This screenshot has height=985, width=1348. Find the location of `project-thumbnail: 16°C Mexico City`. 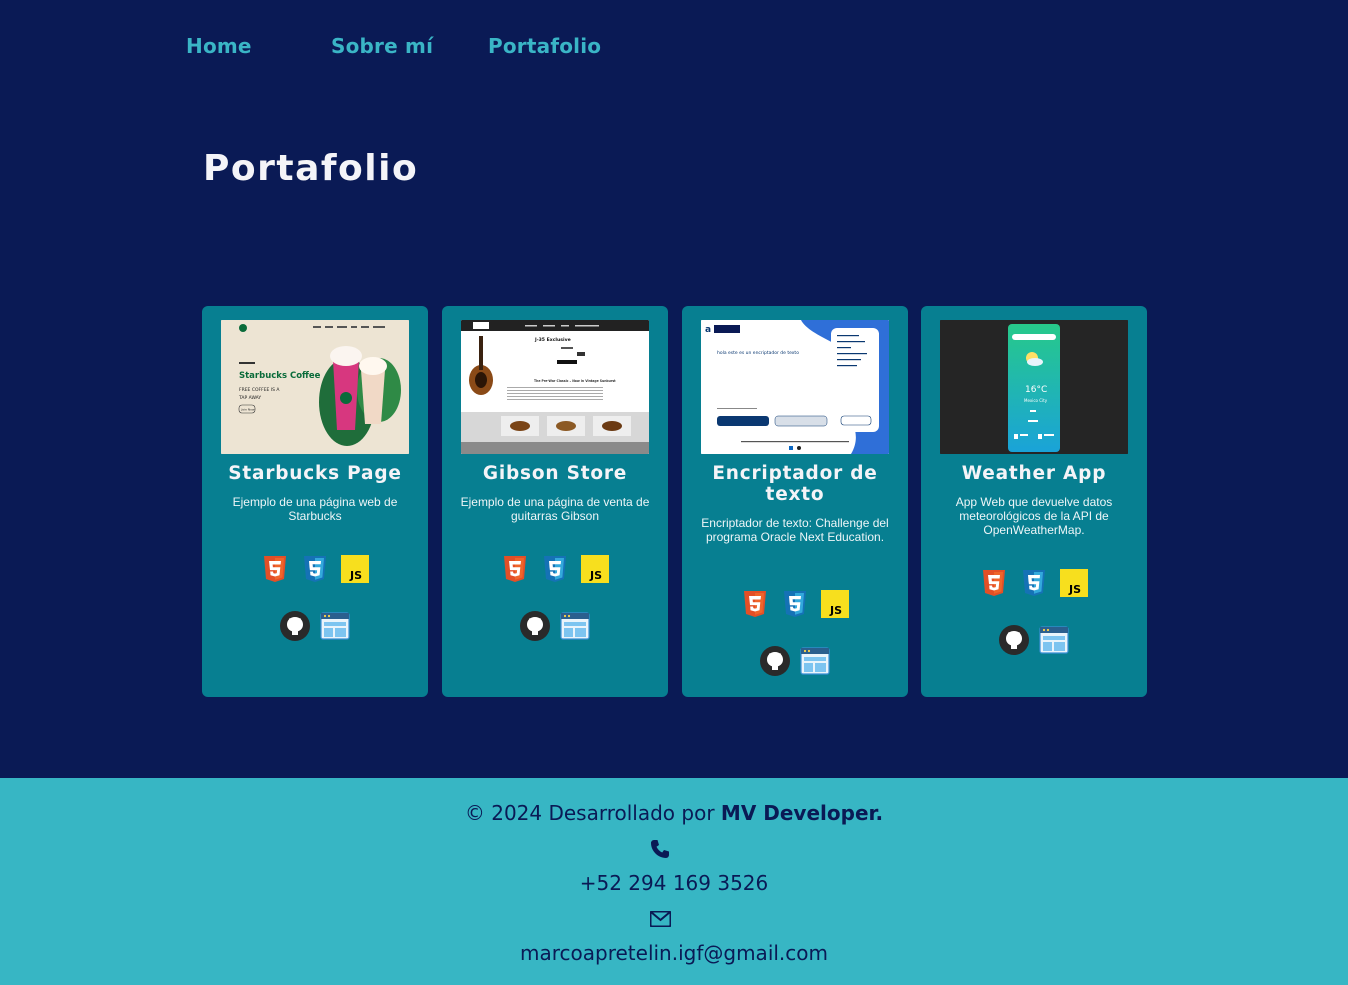

project-thumbnail: 16°C Mexico City is located at coordinates (1034, 387).